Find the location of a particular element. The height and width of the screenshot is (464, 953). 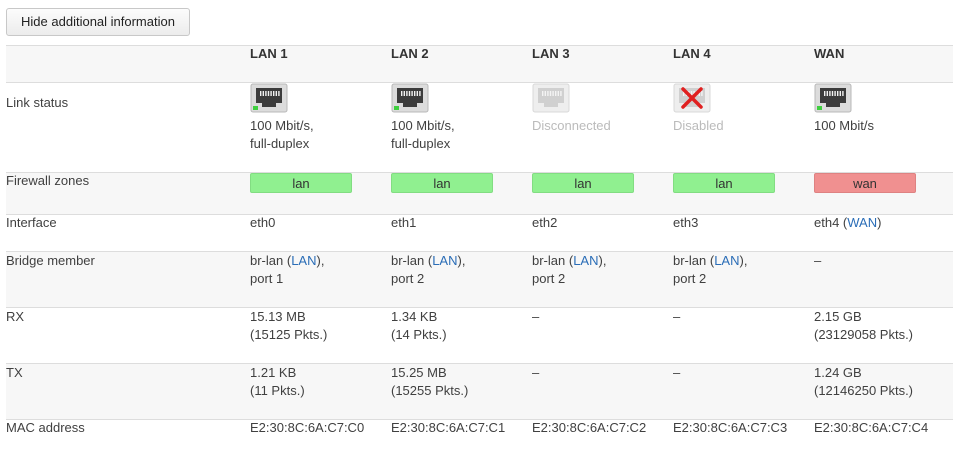

link-status-text: Disconnected is located at coordinates (571, 125).